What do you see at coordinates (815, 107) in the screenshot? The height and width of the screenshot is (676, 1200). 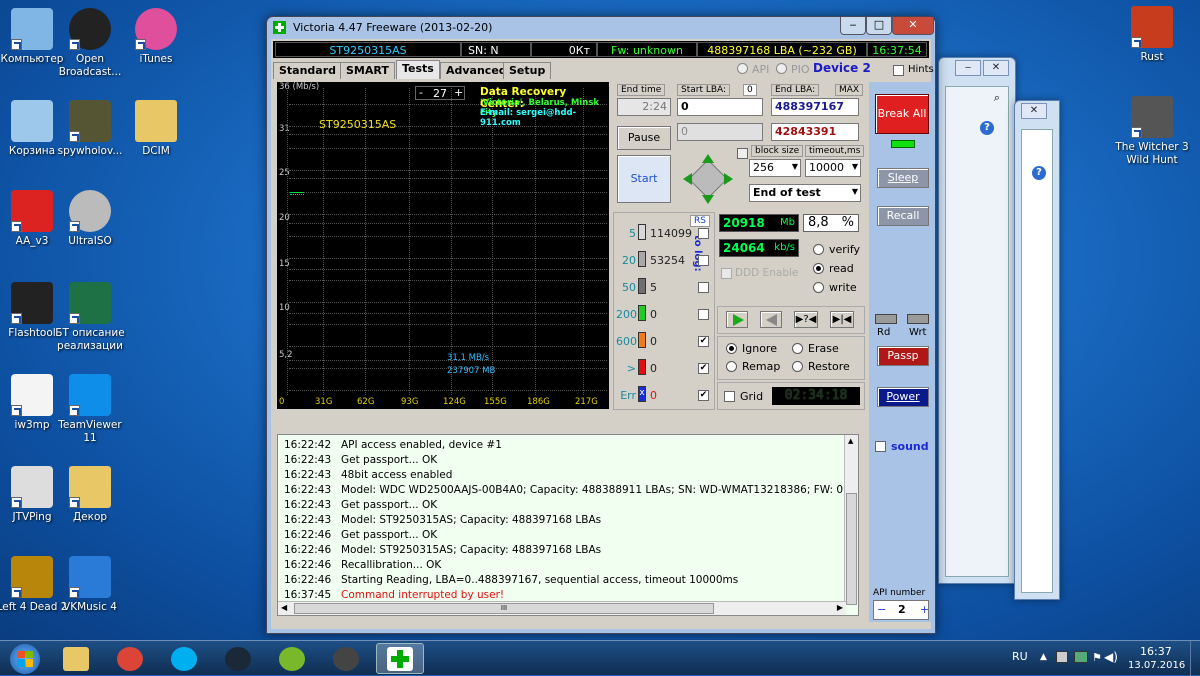 I see `end-lba-field: 488397167` at bounding box center [815, 107].